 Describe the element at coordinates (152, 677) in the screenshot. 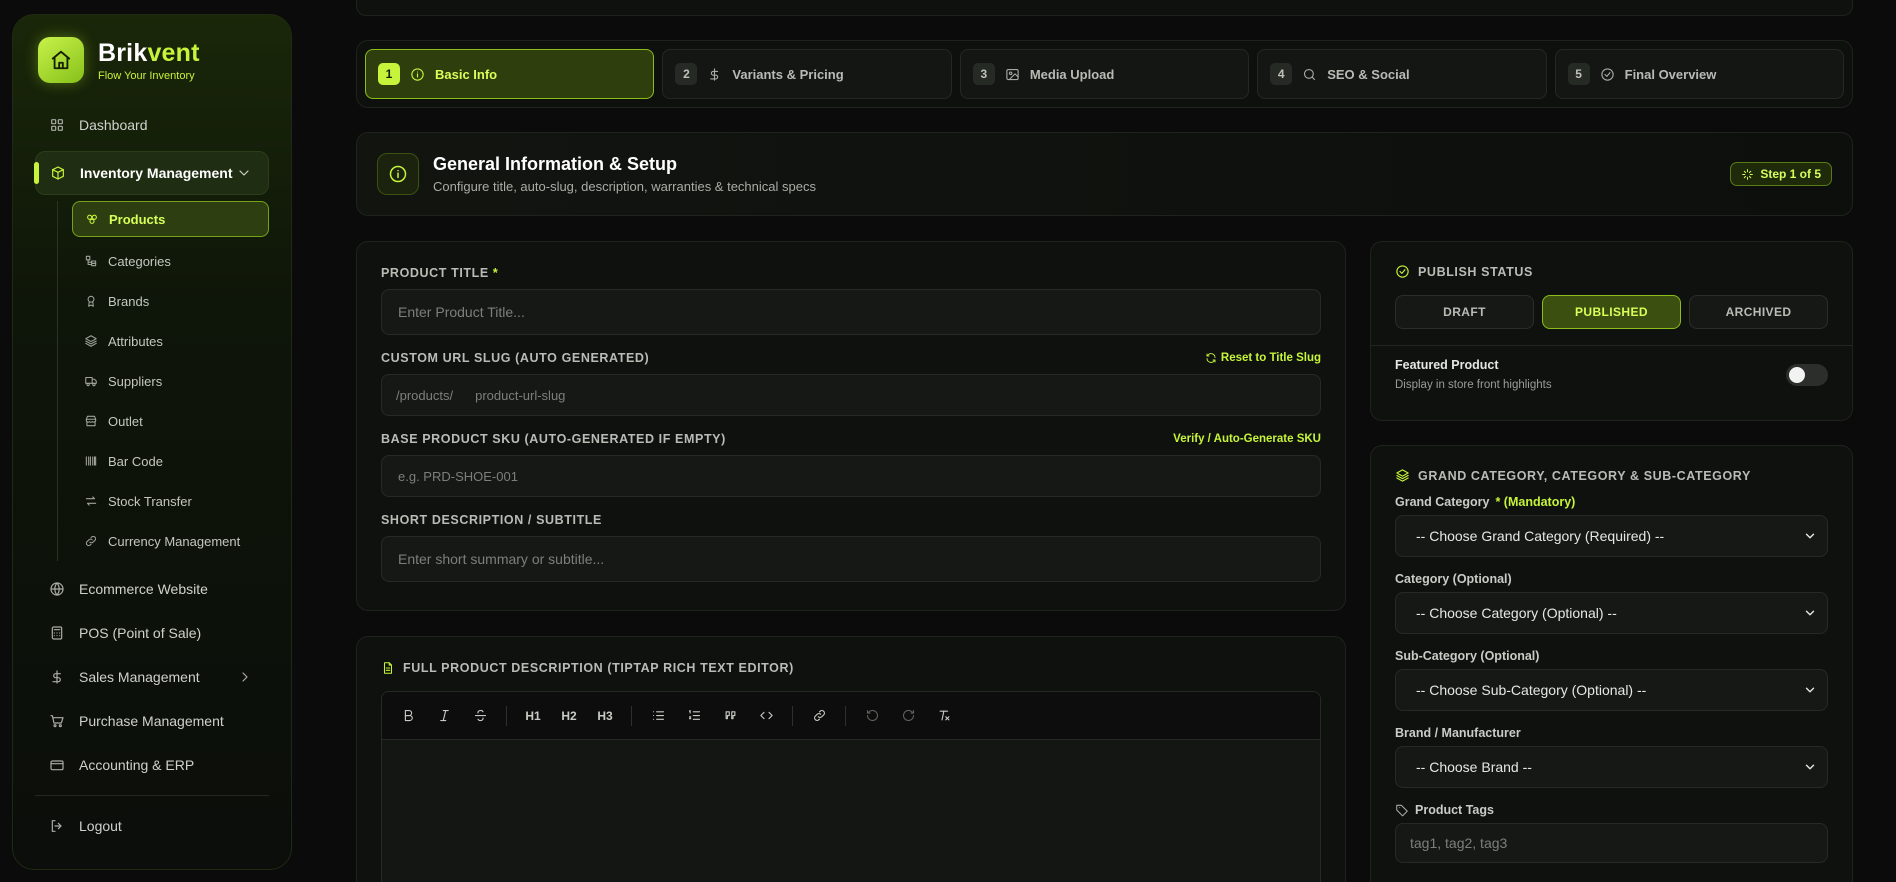

I see `sidebar-item-sales: Sales Management` at that location.